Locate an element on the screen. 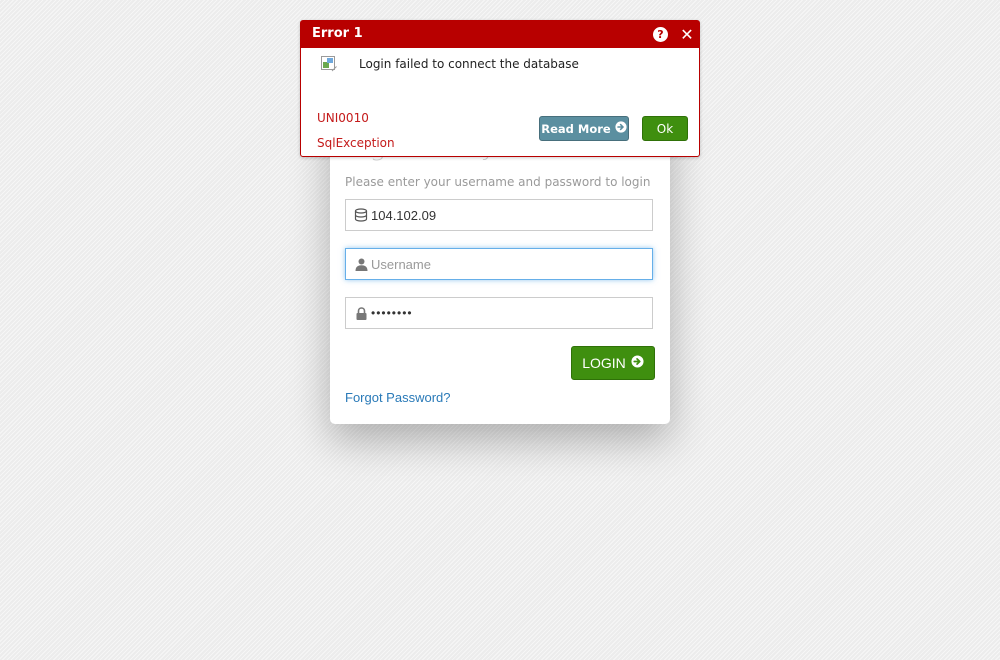  password-input is located at coordinates (509, 313).